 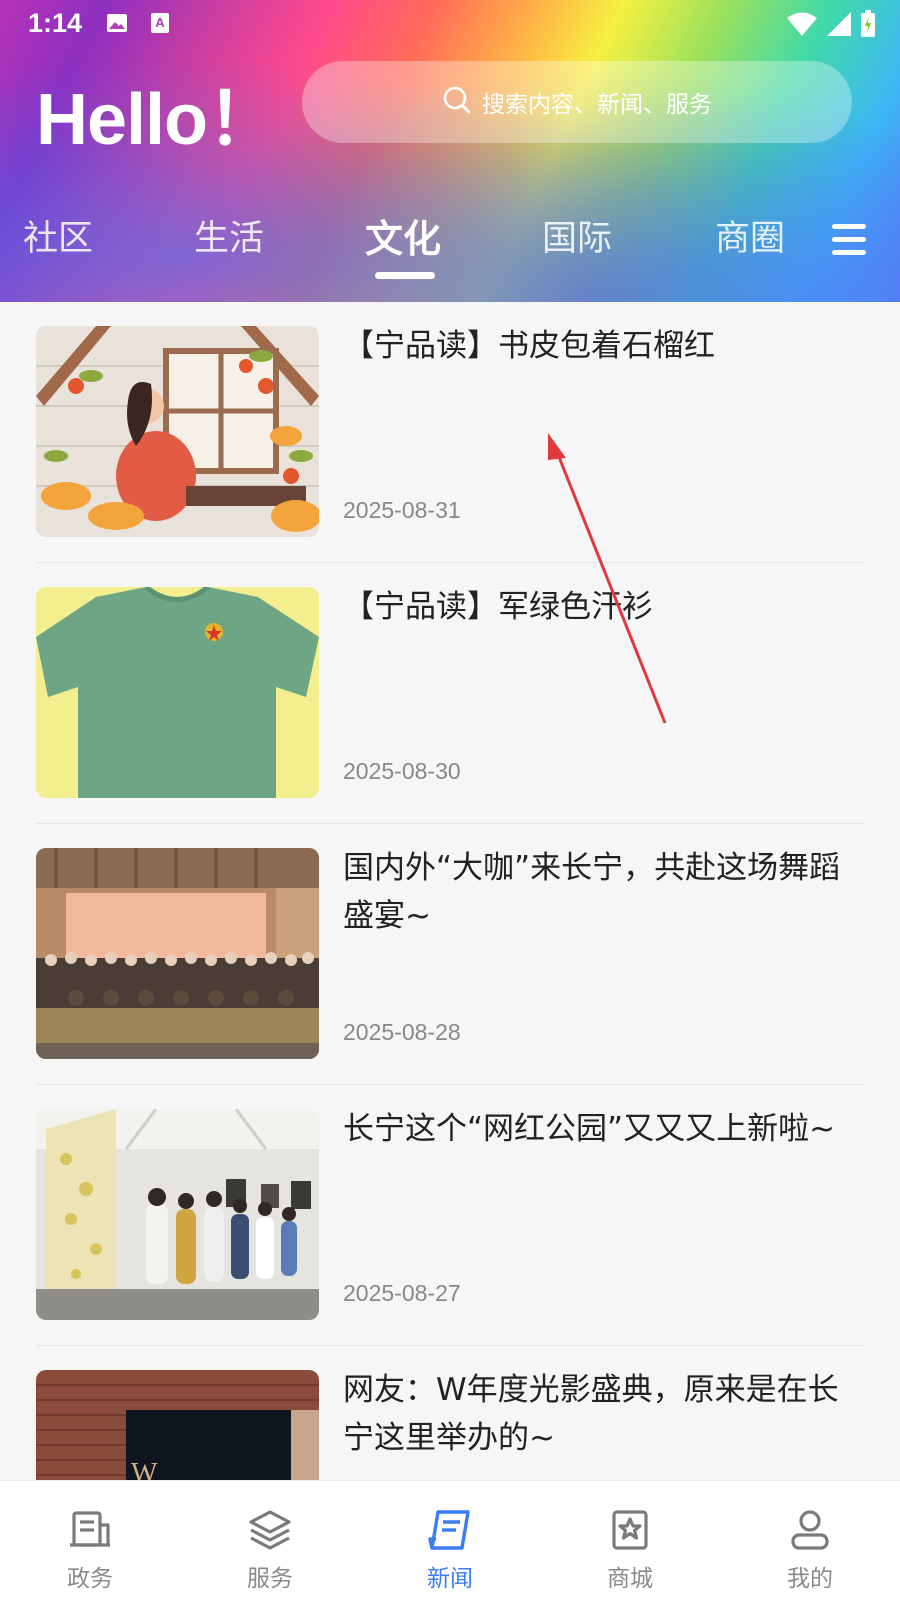 What do you see at coordinates (160, 22) in the screenshot?
I see `svg-text: A` at bounding box center [160, 22].